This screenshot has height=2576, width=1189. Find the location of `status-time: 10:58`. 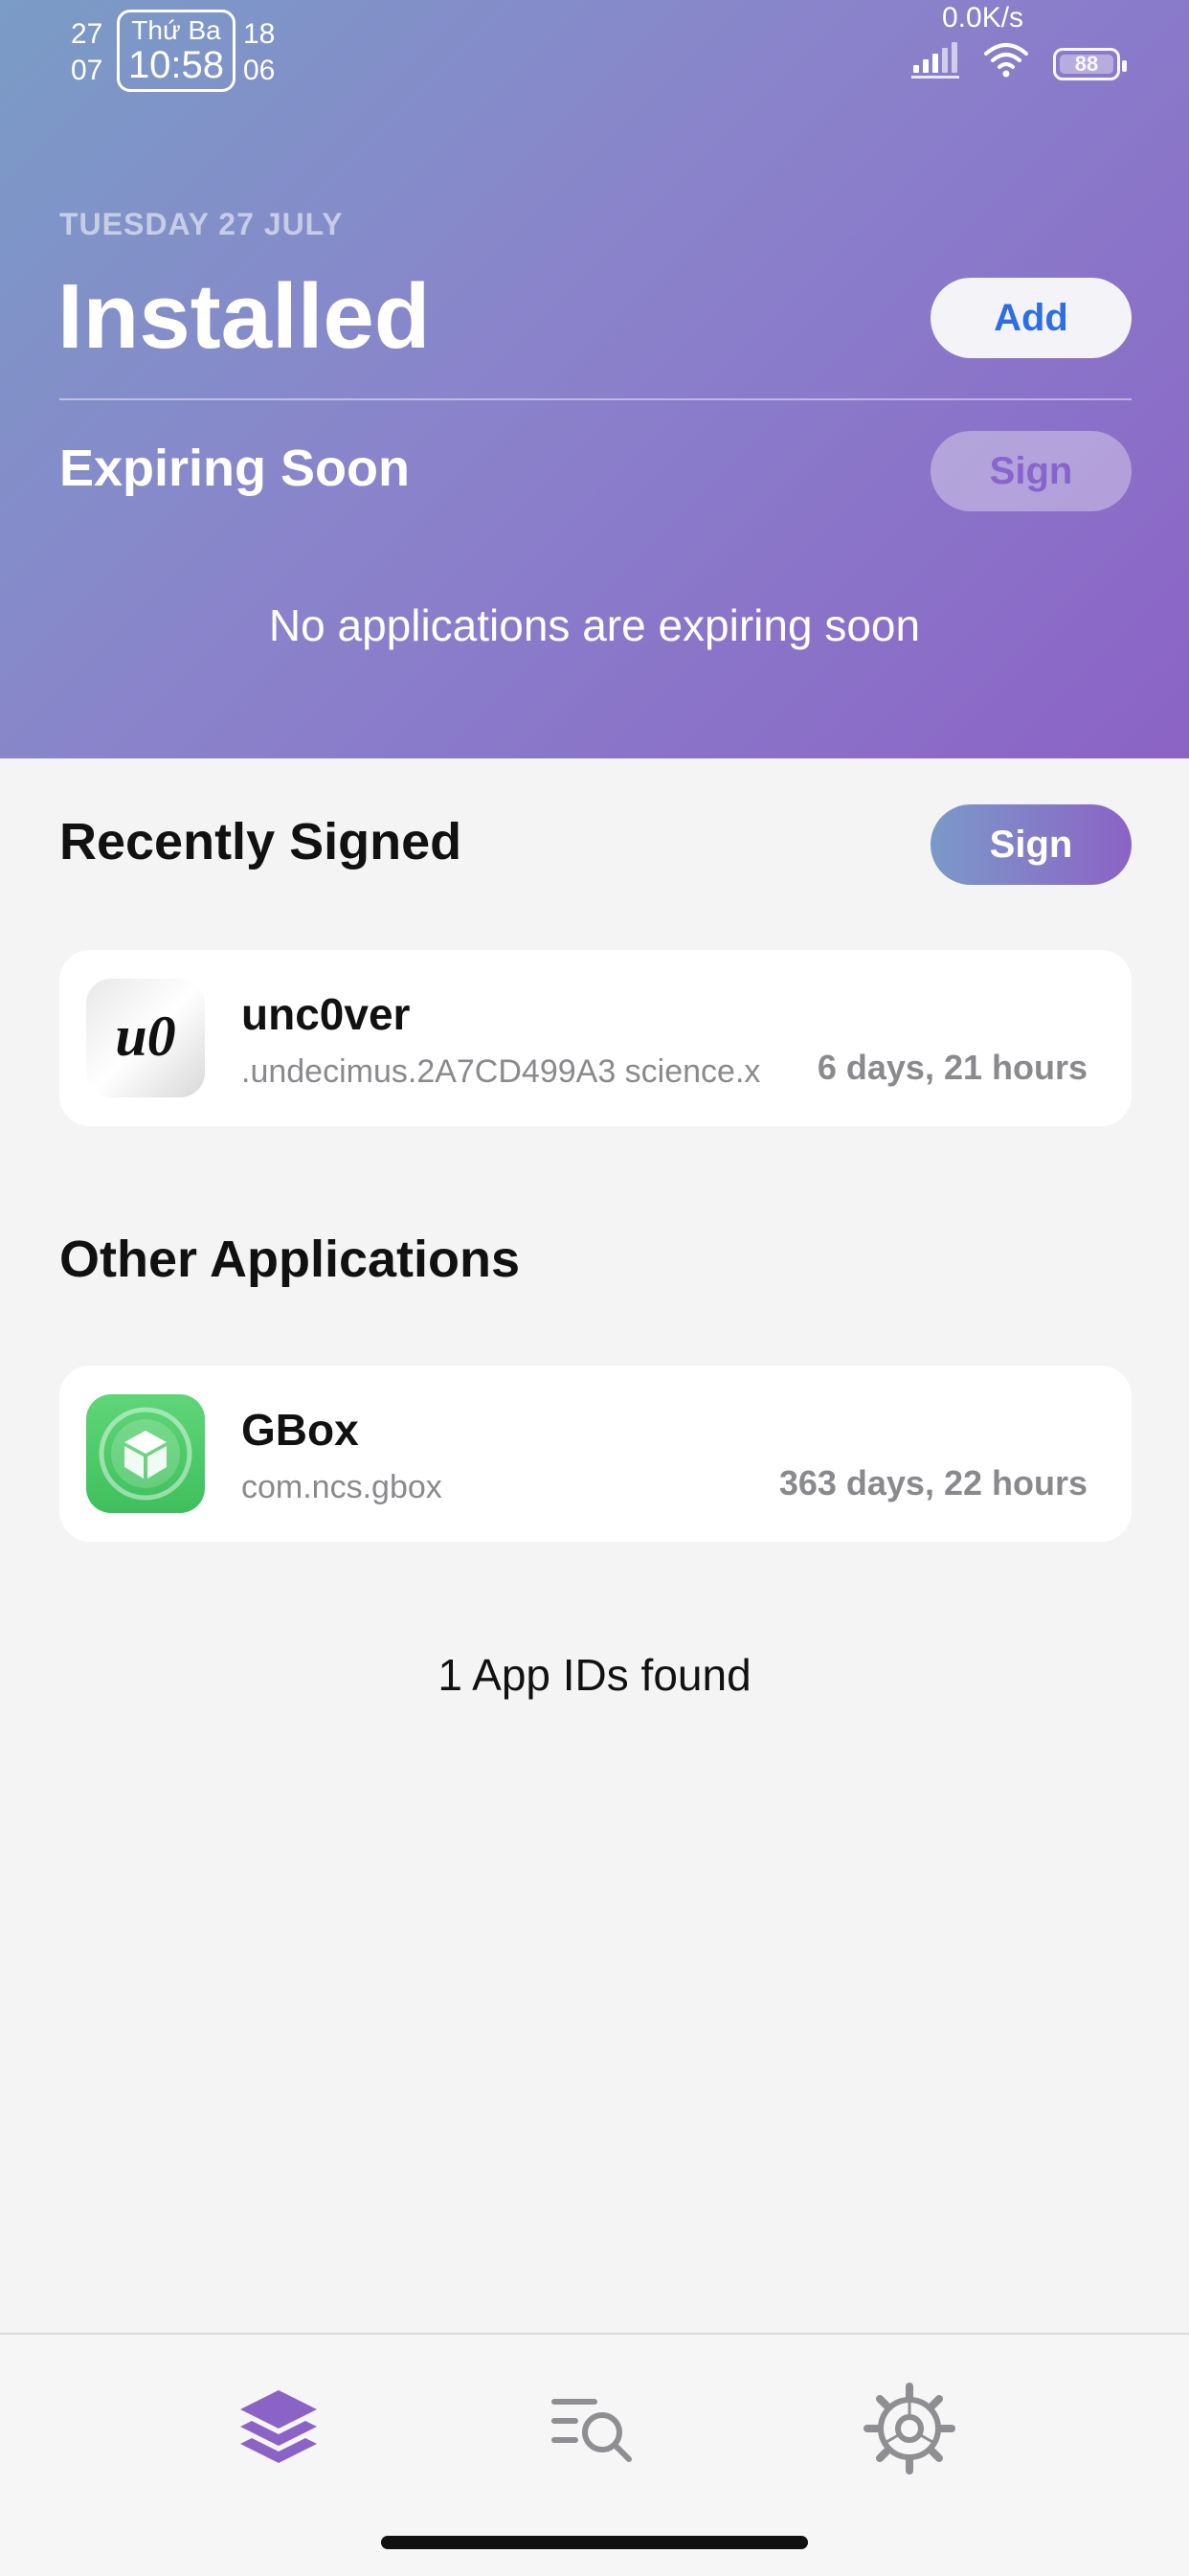

status-time: 10:58 is located at coordinates (176, 65).